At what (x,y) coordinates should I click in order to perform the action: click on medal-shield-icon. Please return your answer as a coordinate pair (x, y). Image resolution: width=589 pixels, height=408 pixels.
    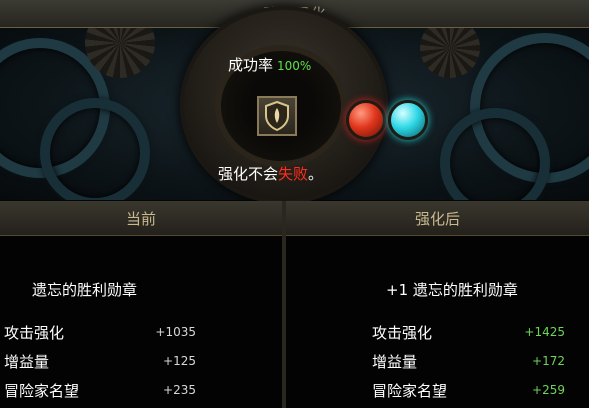
    Looking at the image, I should click on (277, 116).